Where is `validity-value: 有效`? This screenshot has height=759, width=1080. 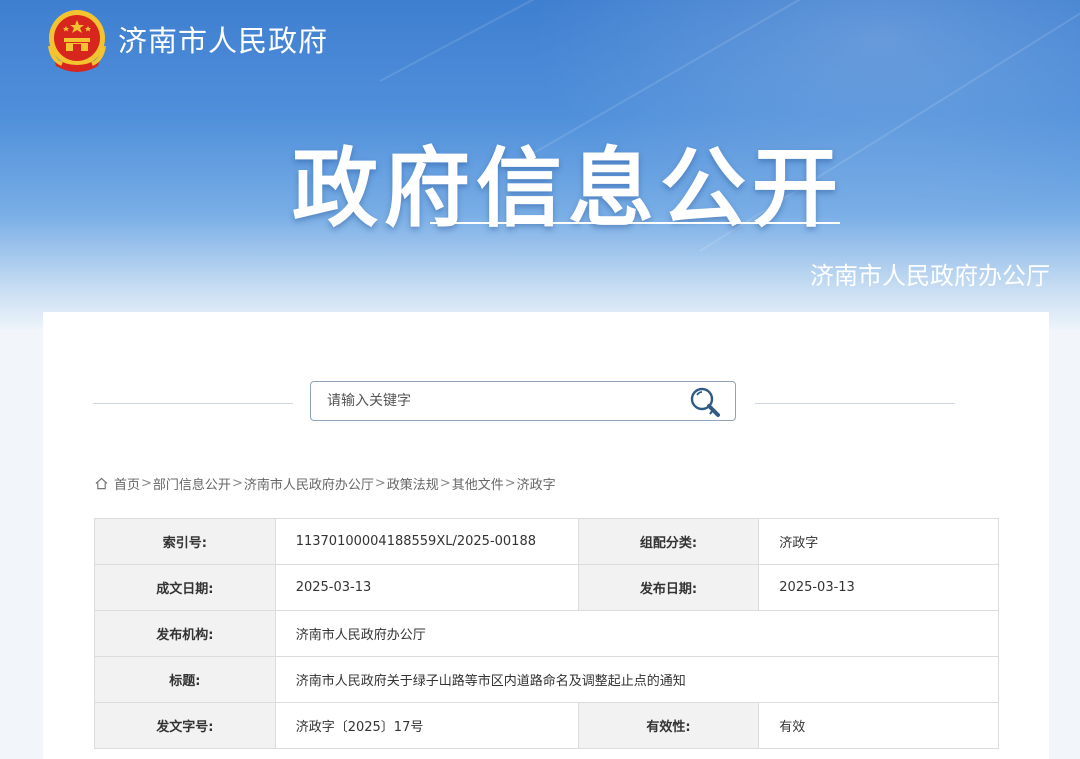
validity-value: 有效 is located at coordinates (878, 725).